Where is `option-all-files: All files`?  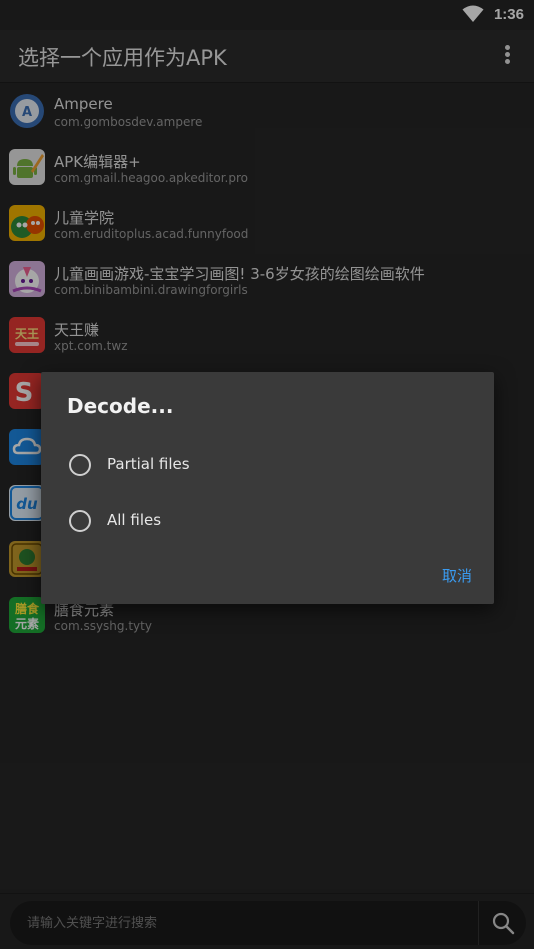 option-all-files: All files is located at coordinates (267, 521).